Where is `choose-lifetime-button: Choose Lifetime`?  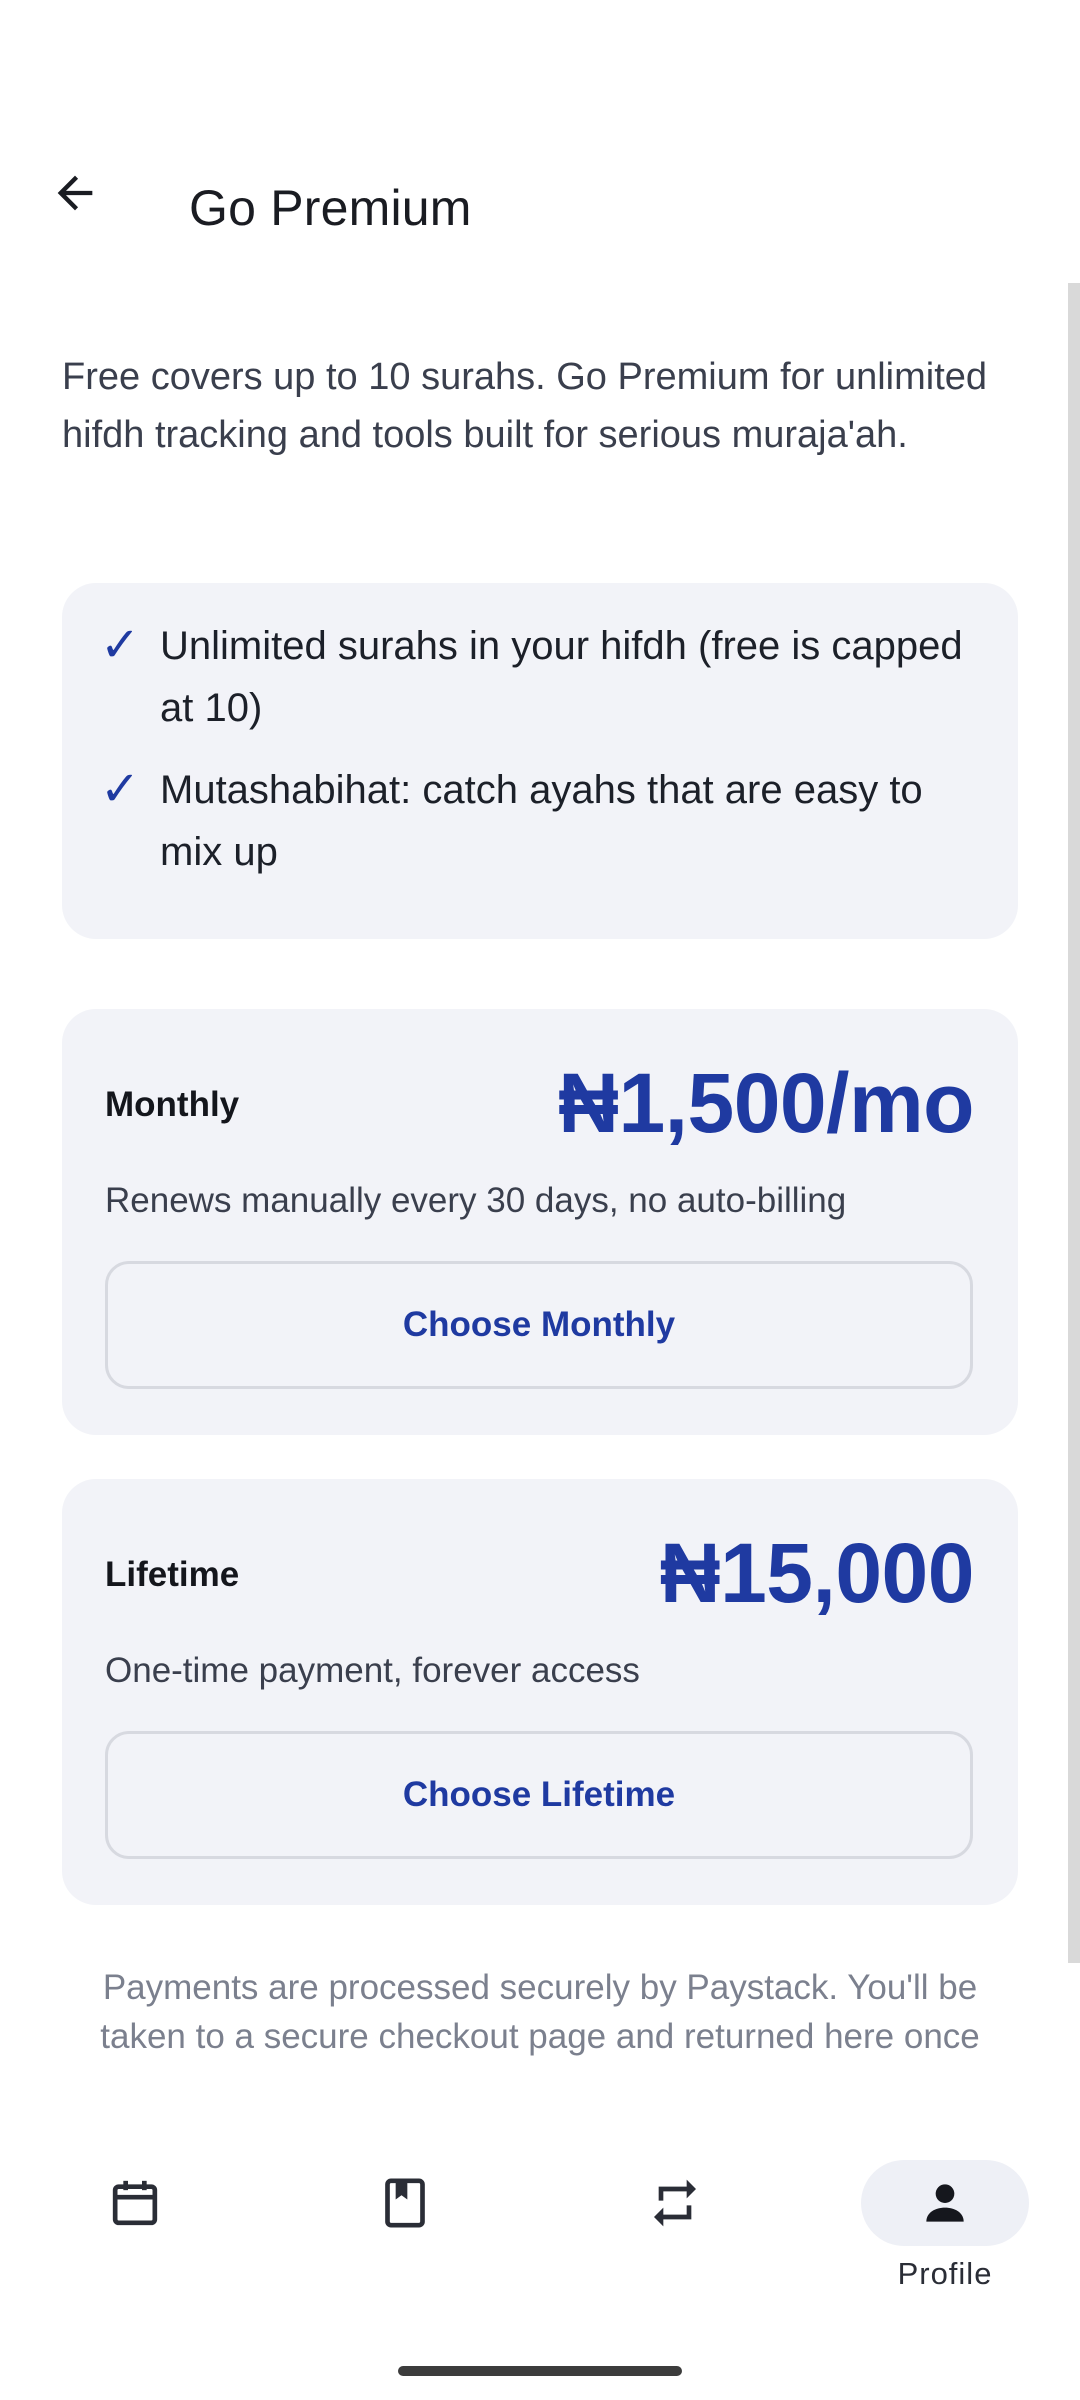
choose-lifetime-button: Choose Lifetime is located at coordinates (539, 1795).